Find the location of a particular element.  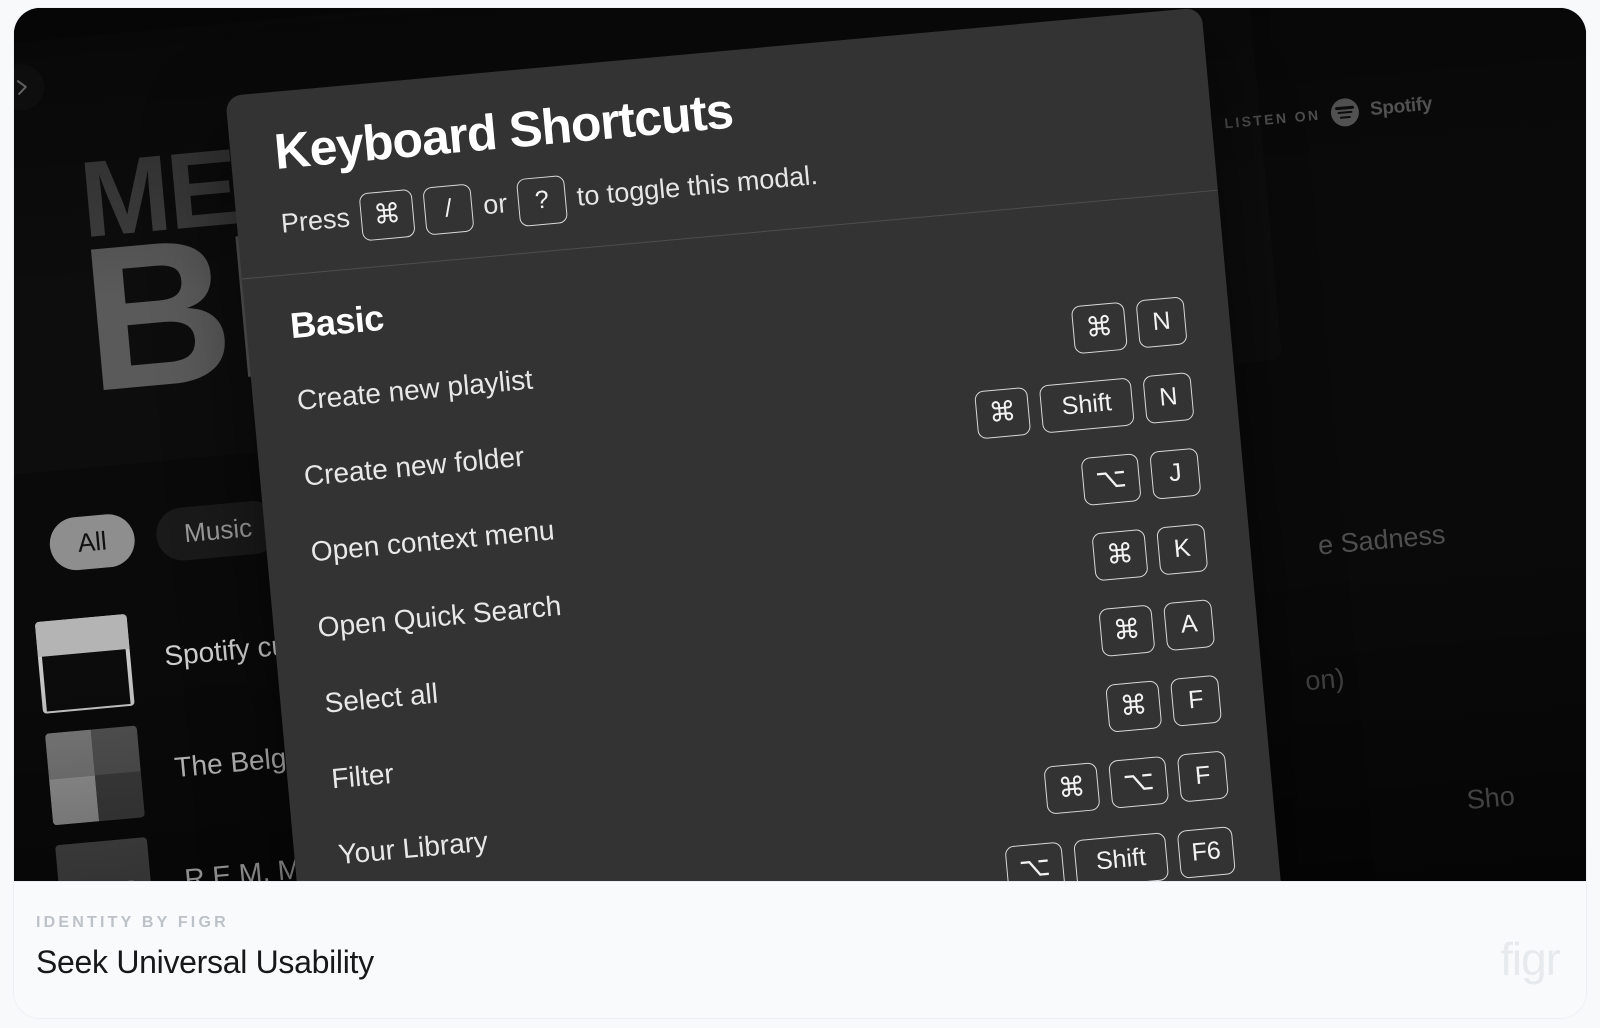

key-a: A is located at coordinates (1189, 624).